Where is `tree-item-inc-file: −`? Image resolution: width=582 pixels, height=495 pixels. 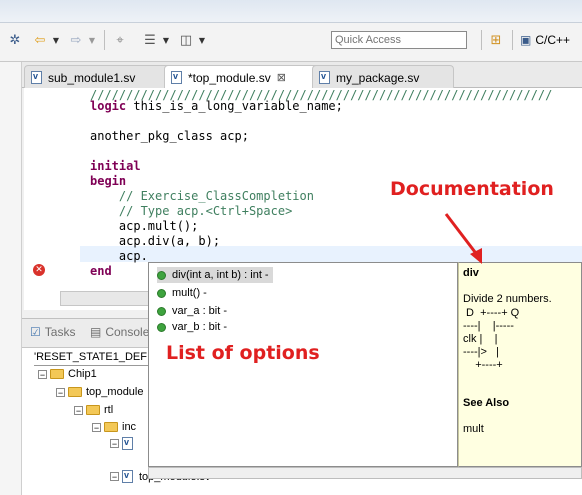 tree-item-inc-file: − is located at coordinates (124, 443).